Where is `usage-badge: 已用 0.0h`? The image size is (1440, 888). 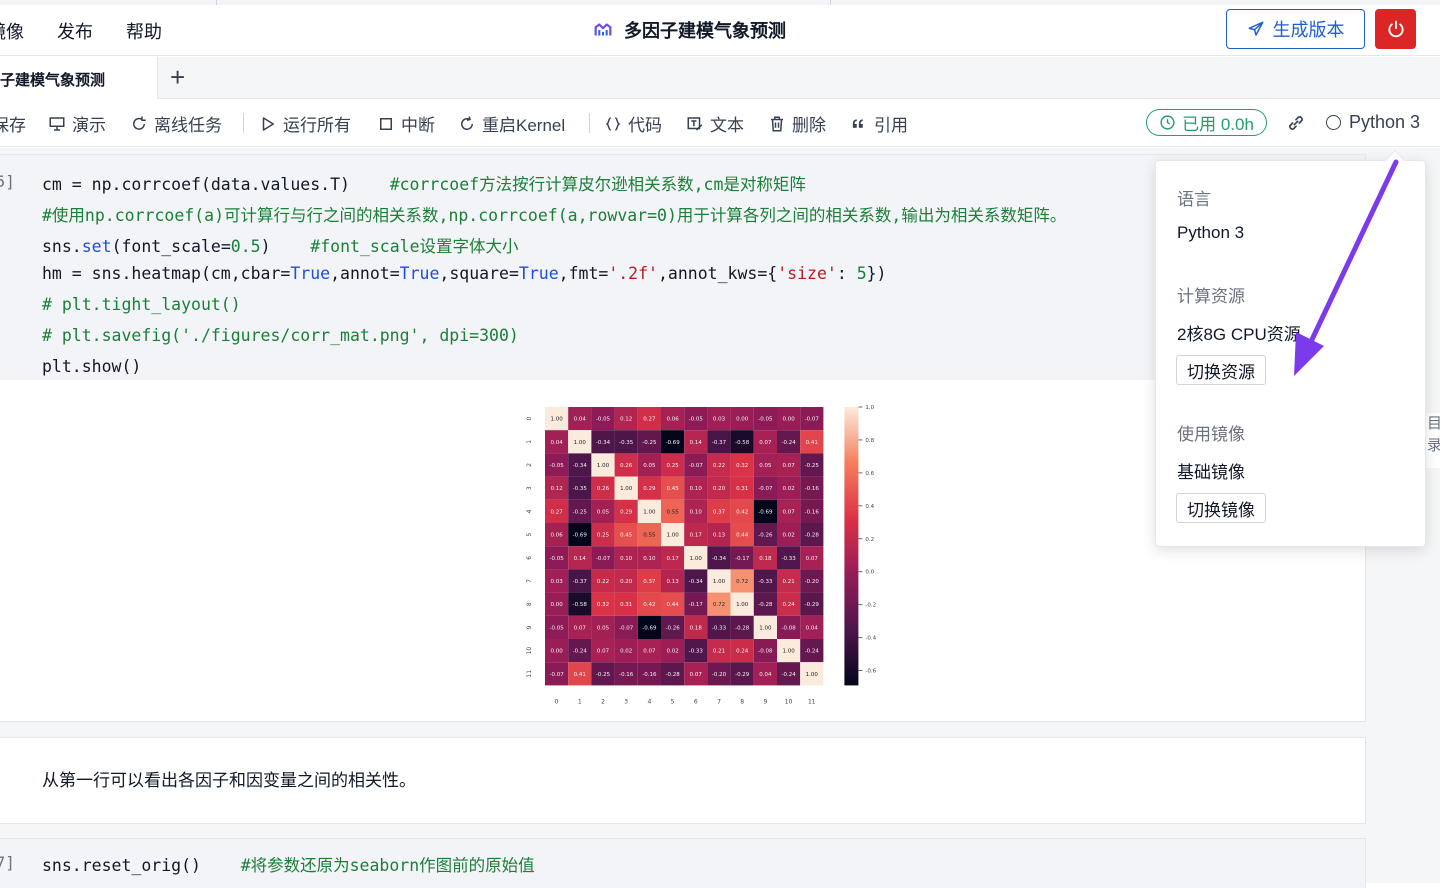
usage-badge: 已用 0.0h is located at coordinates (1206, 122).